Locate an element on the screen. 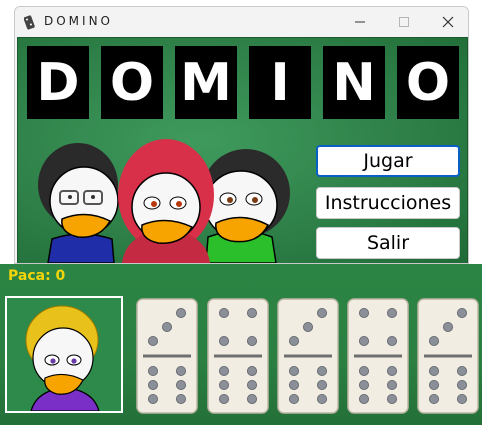 This screenshot has height=425, width=482. maximize-icon is located at coordinates (404, 22).